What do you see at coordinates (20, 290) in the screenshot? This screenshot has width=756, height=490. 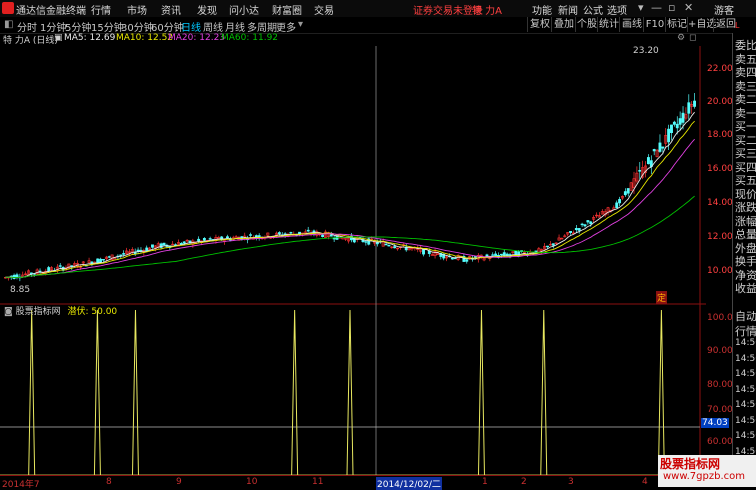 I see `low-price-label: 8.85` at bounding box center [20, 290].